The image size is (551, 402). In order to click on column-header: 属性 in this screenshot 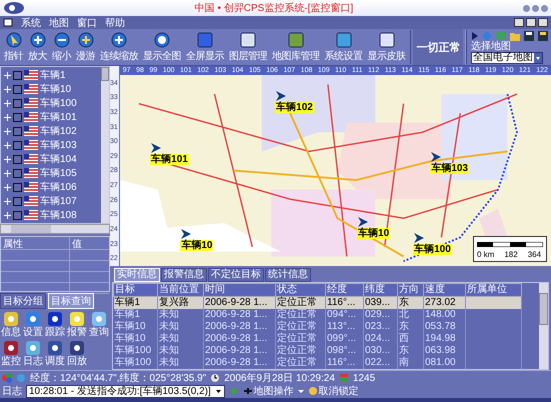, I will do `click(35, 243)`.